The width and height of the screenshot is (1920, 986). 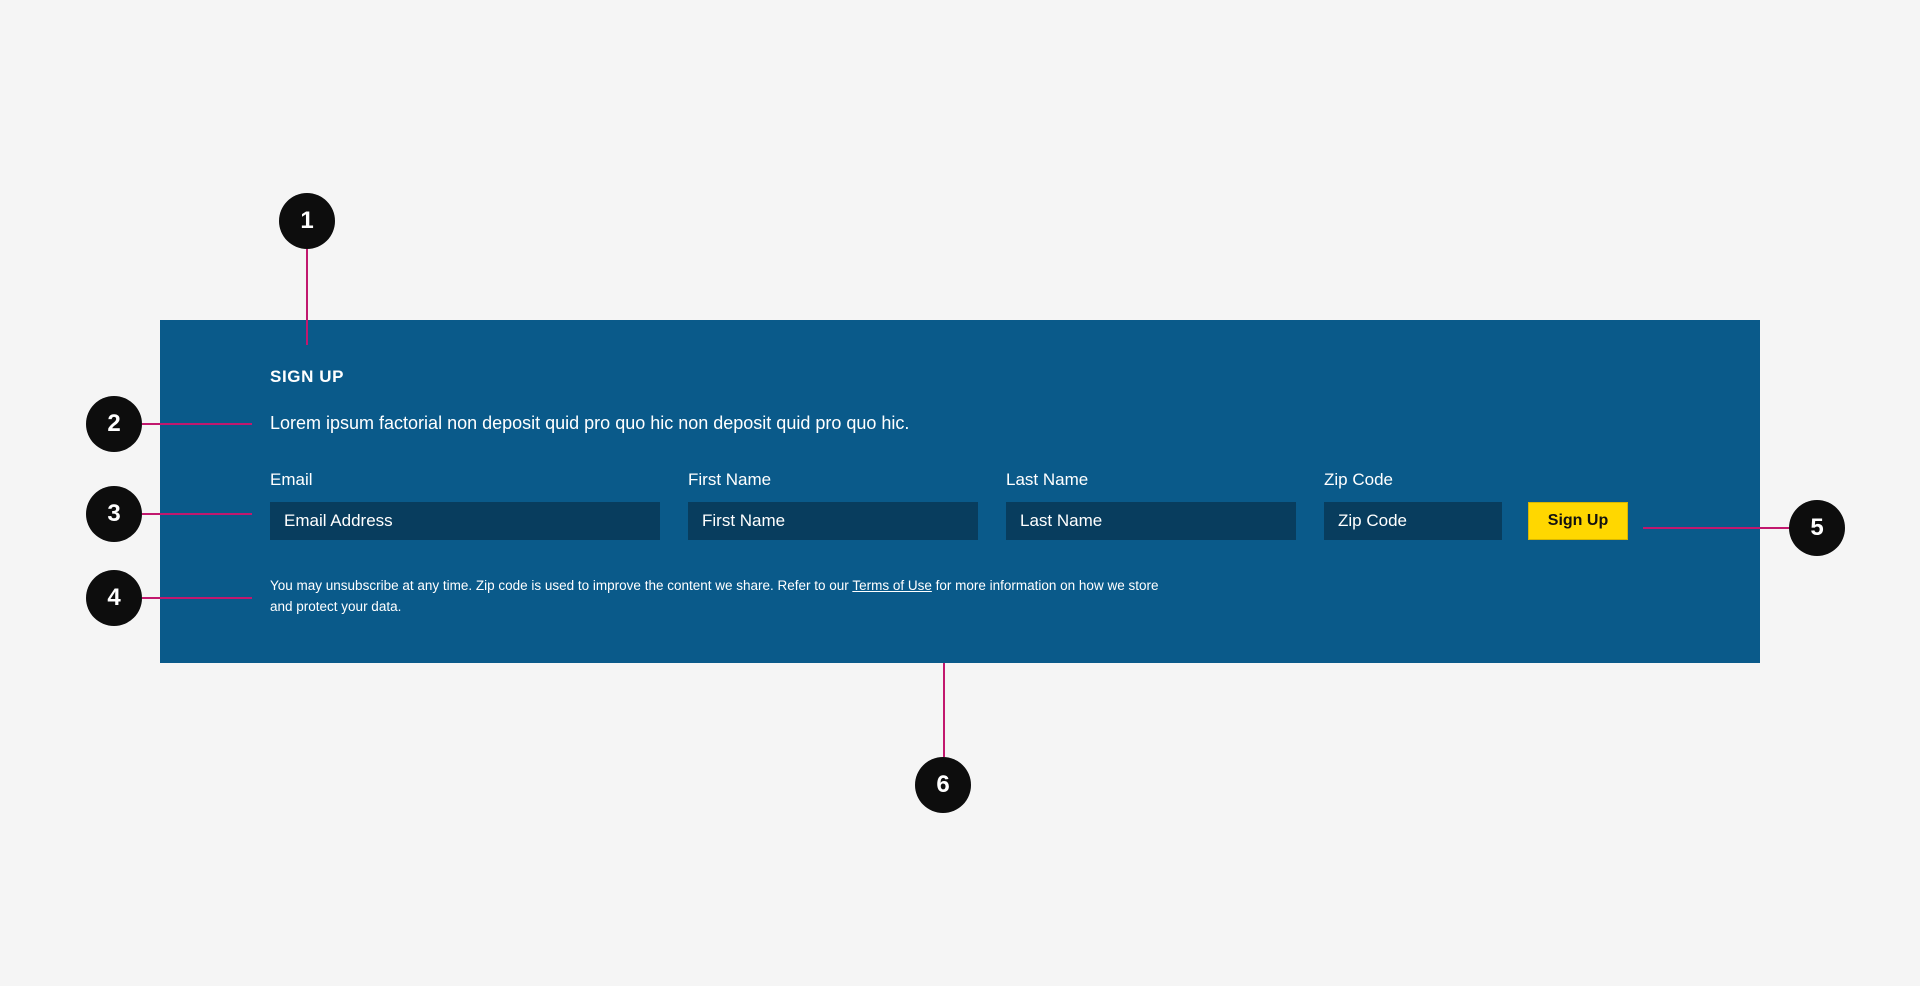 What do you see at coordinates (1817, 528) in the screenshot?
I see `callout-marker-5: 5` at bounding box center [1817, 528].